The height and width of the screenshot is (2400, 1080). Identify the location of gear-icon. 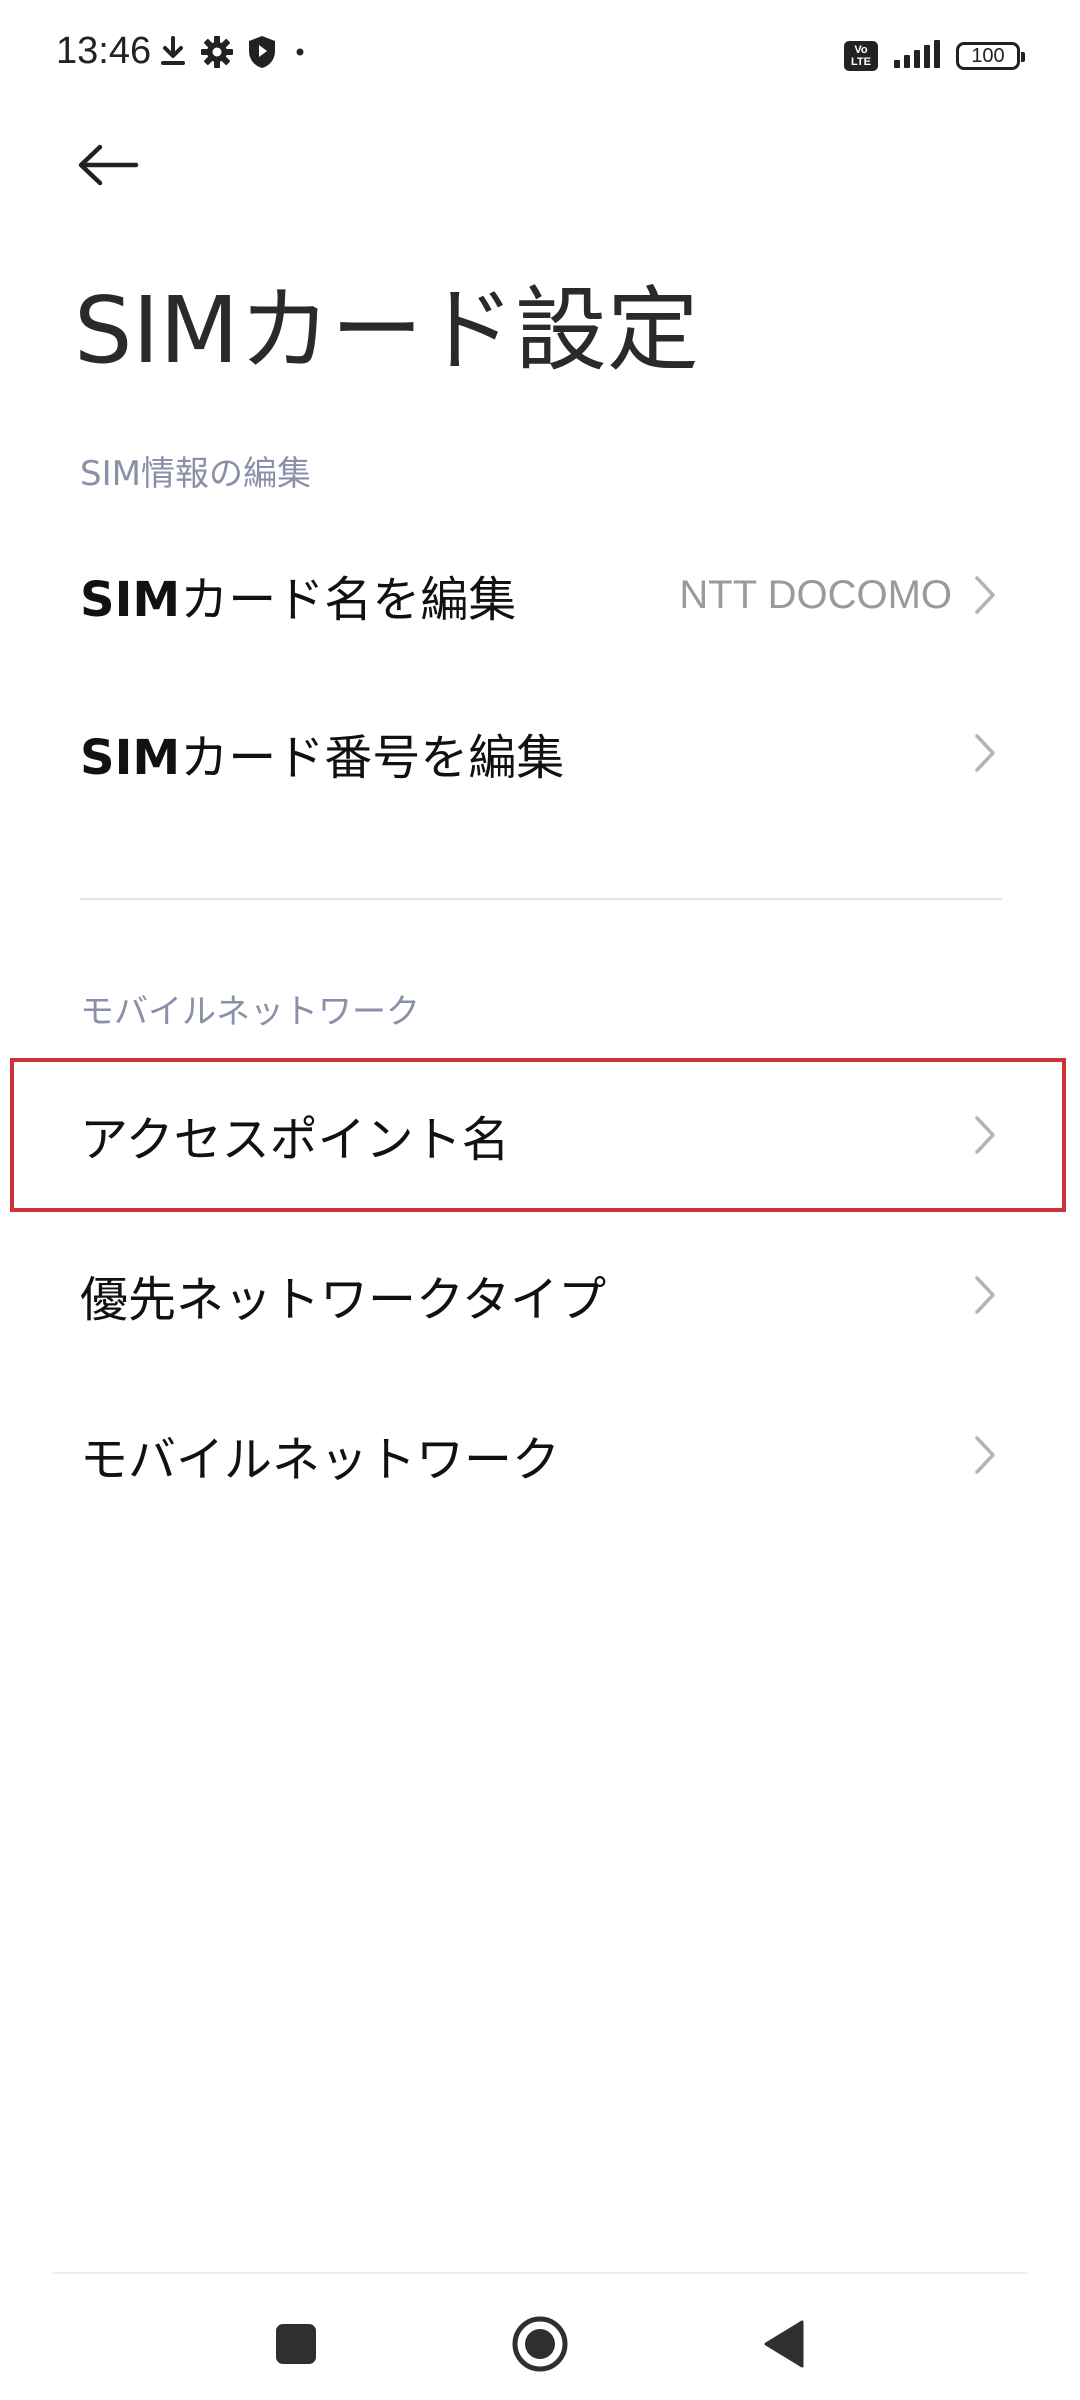
(217, 54).